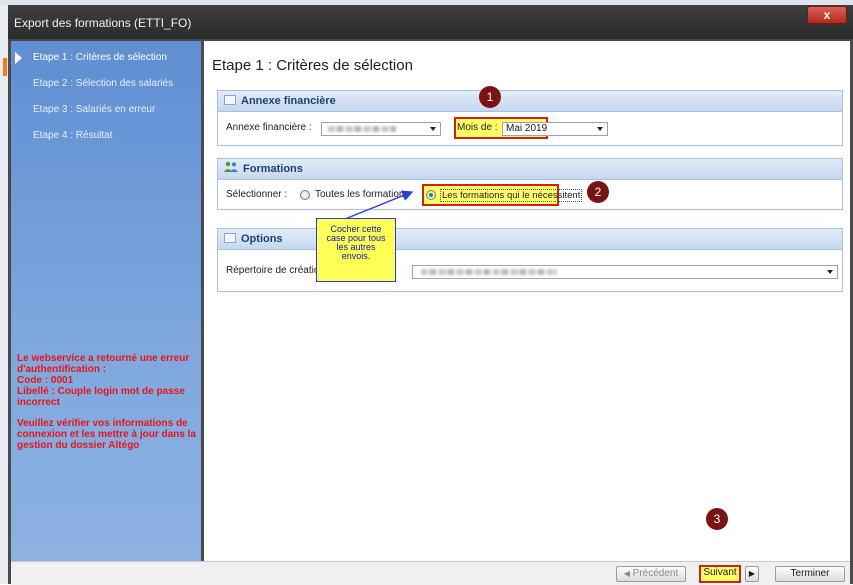 Image resolution: width=853 pixels, height=585 pixels. I want to click on callout-line-4: envois., so click(356, 256).